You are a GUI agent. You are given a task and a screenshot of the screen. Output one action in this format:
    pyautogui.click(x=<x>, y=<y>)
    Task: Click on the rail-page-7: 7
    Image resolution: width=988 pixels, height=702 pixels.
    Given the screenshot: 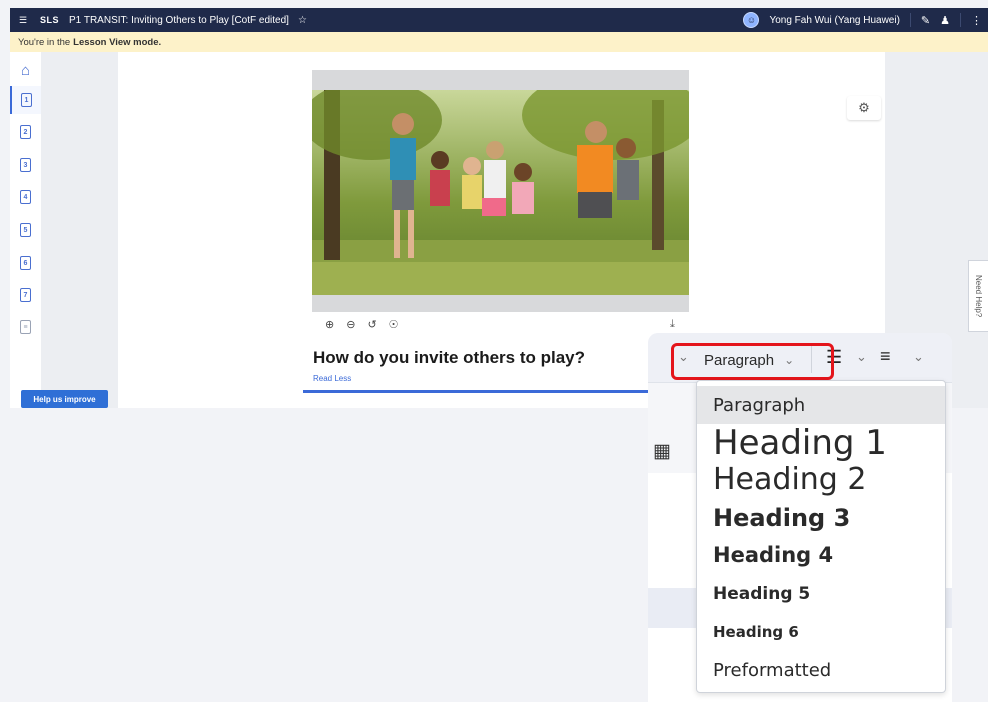 What is the action you would take?
    pyautogui.click(x=25, y=295)
    